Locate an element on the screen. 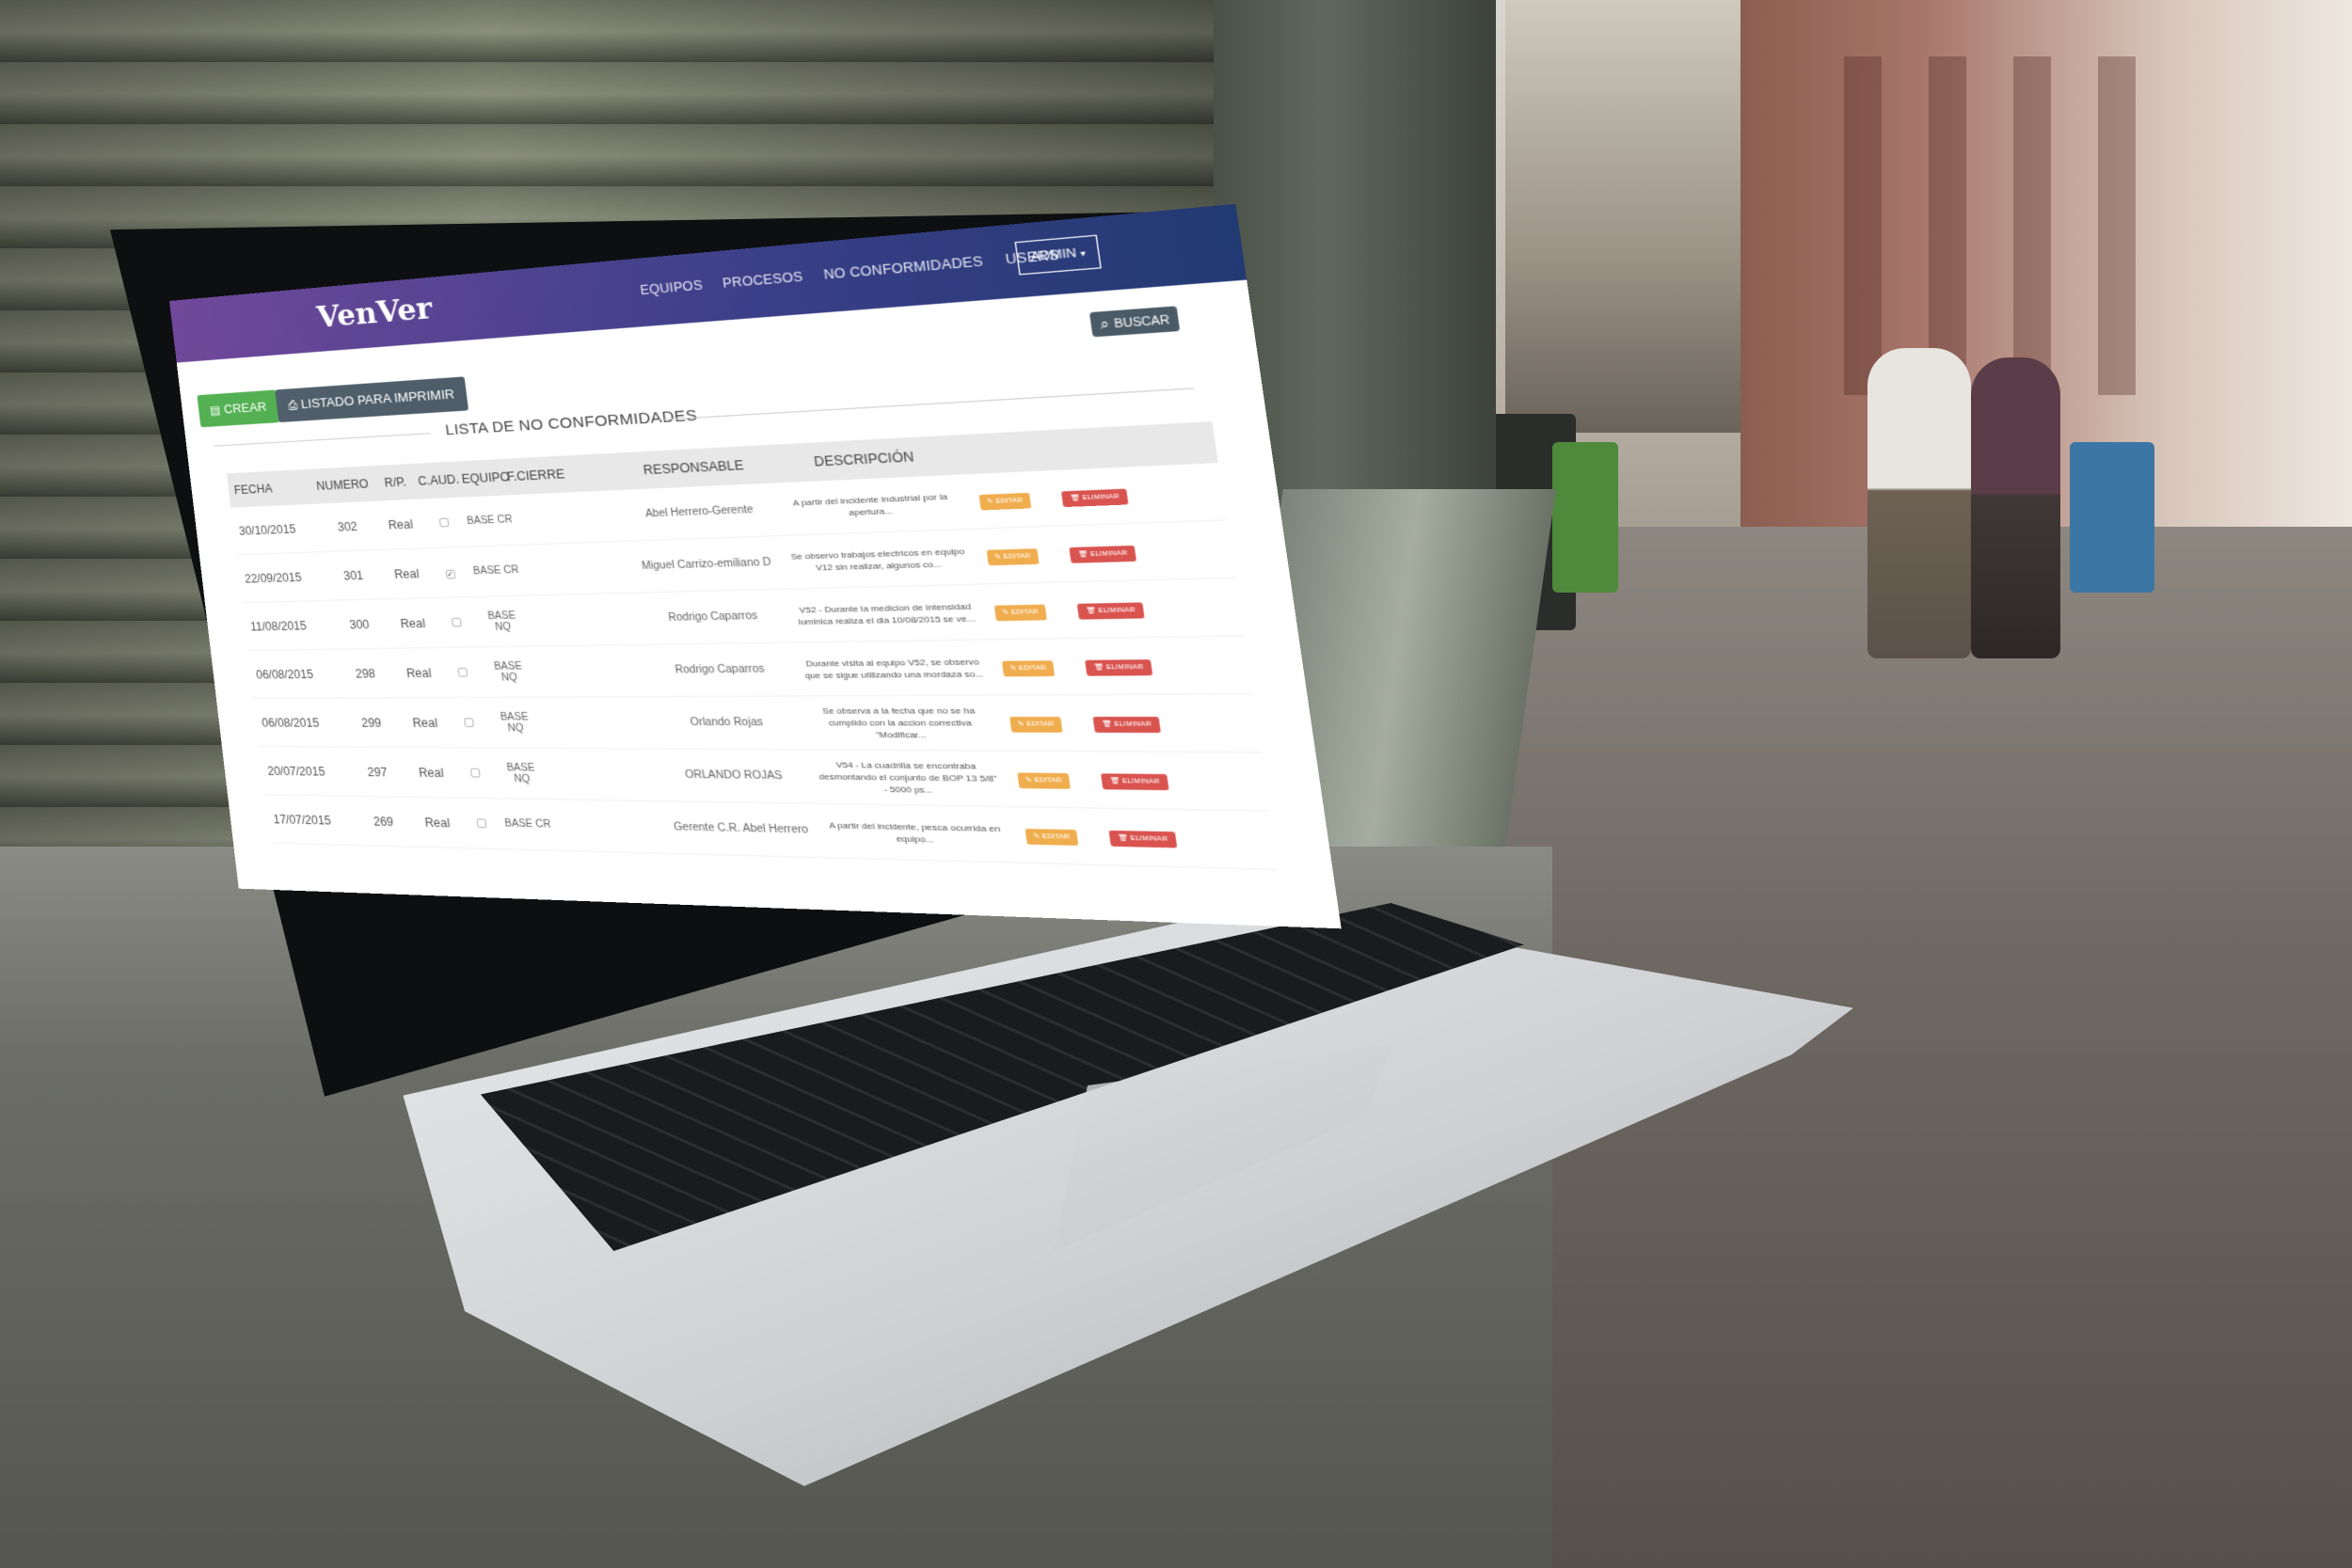 The height and width of the screenshot is (1568, 2352). cell-numero: 301 is located at coordinates (353, 575).